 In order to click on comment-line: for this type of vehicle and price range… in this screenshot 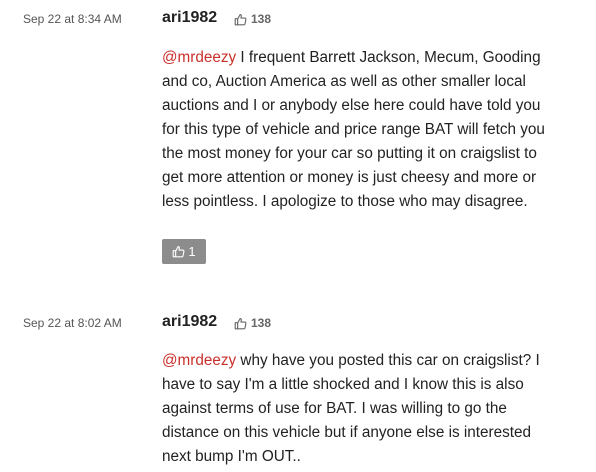, I will do `click(353, 129)`.